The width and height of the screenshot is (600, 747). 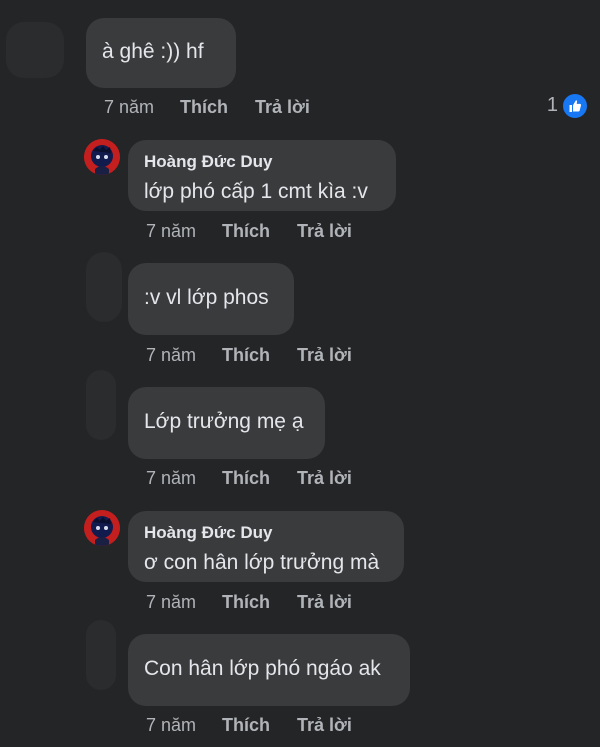 I want to click on comment-bubble: à ghê :)) hf, so click(x=161, y=53).